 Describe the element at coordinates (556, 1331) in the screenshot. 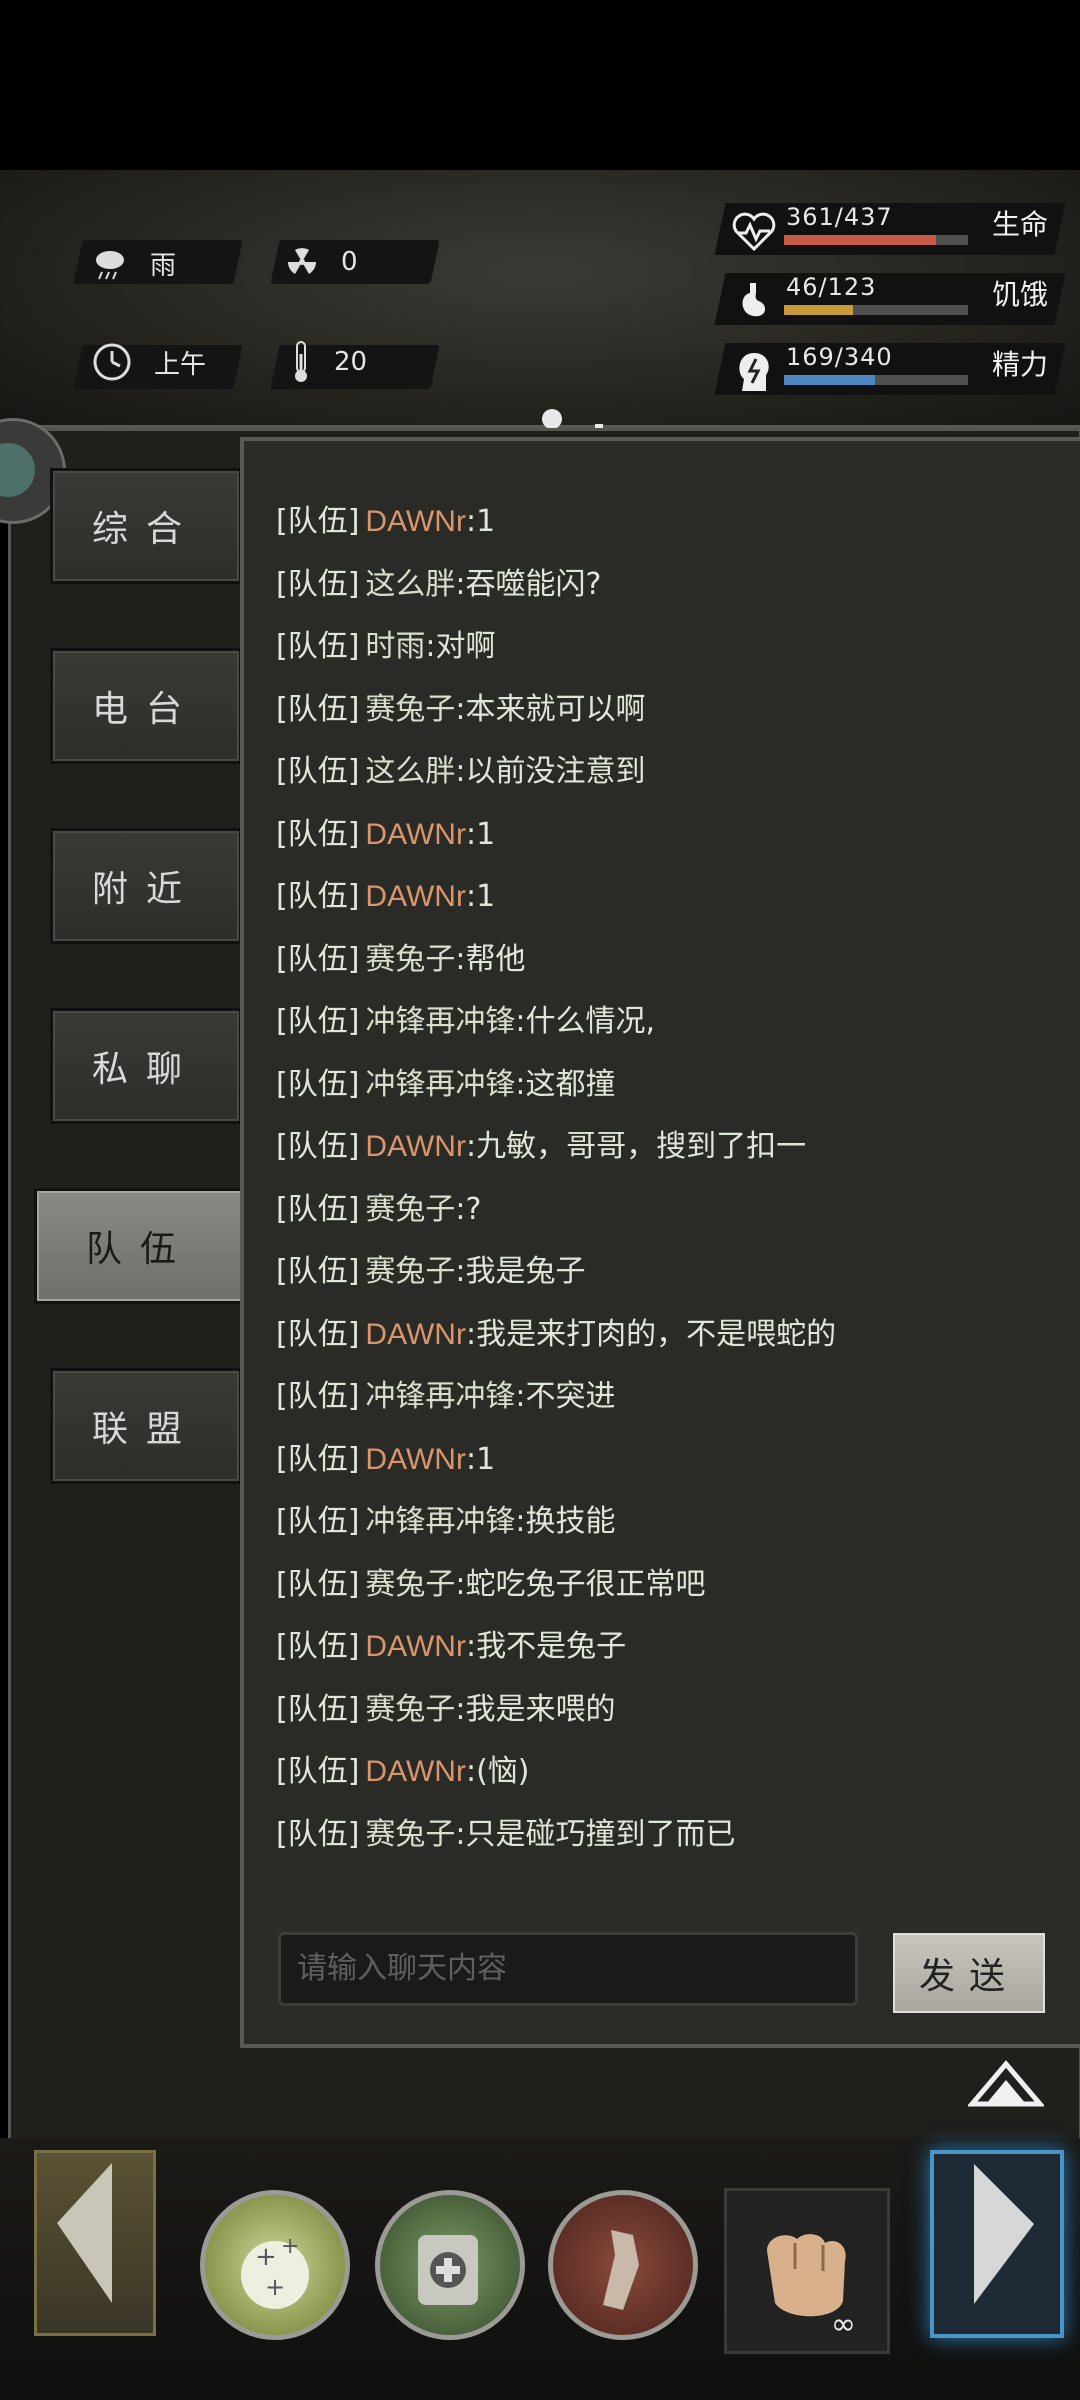

I see `chat-message: [队伍] DAWNr:我是来打肉的，不是喂蛇的` at that location.